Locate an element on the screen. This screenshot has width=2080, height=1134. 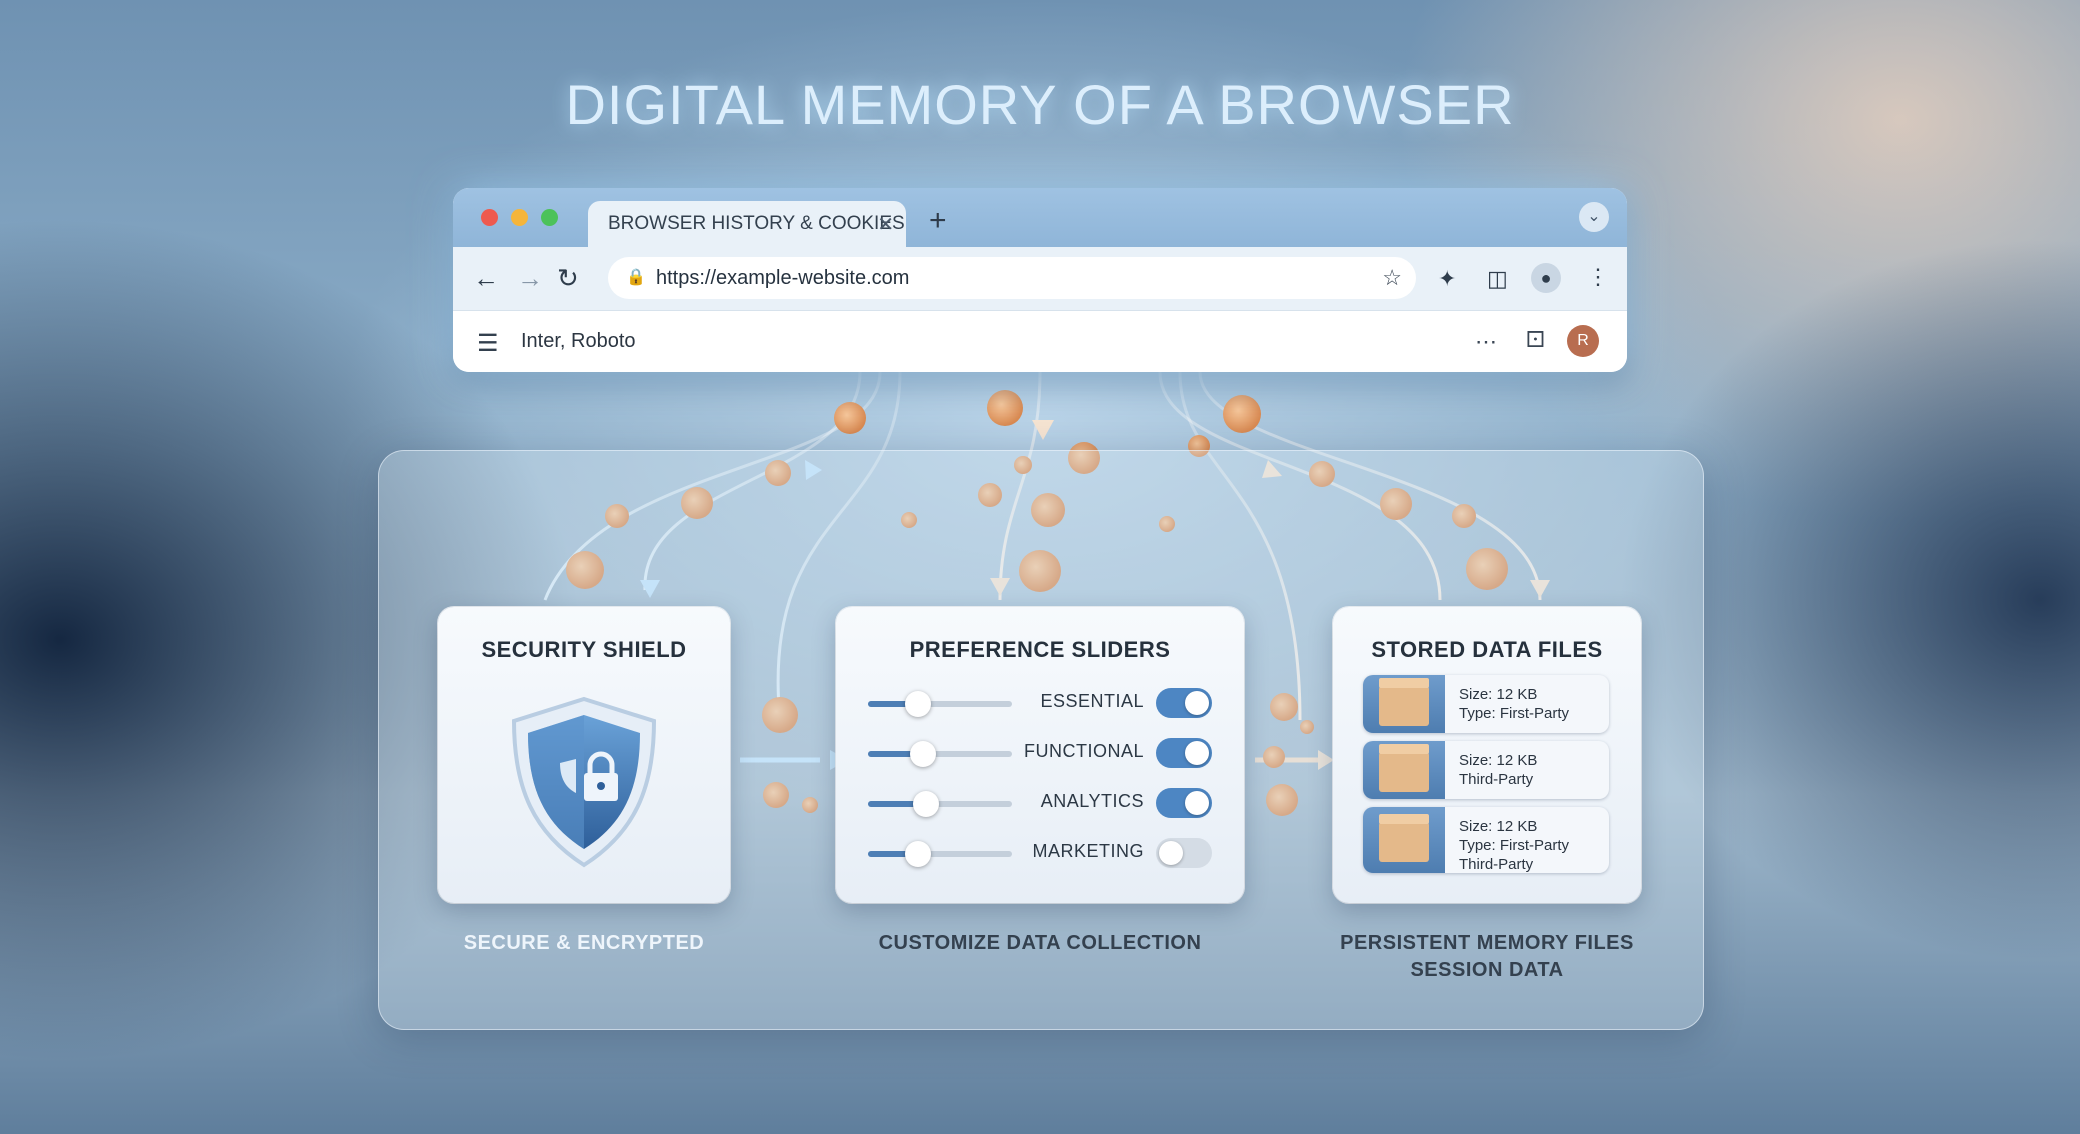
files-caption: PERSISTENT MEMORY FILES SESSION DATA is located at coordinates (1487, 957).